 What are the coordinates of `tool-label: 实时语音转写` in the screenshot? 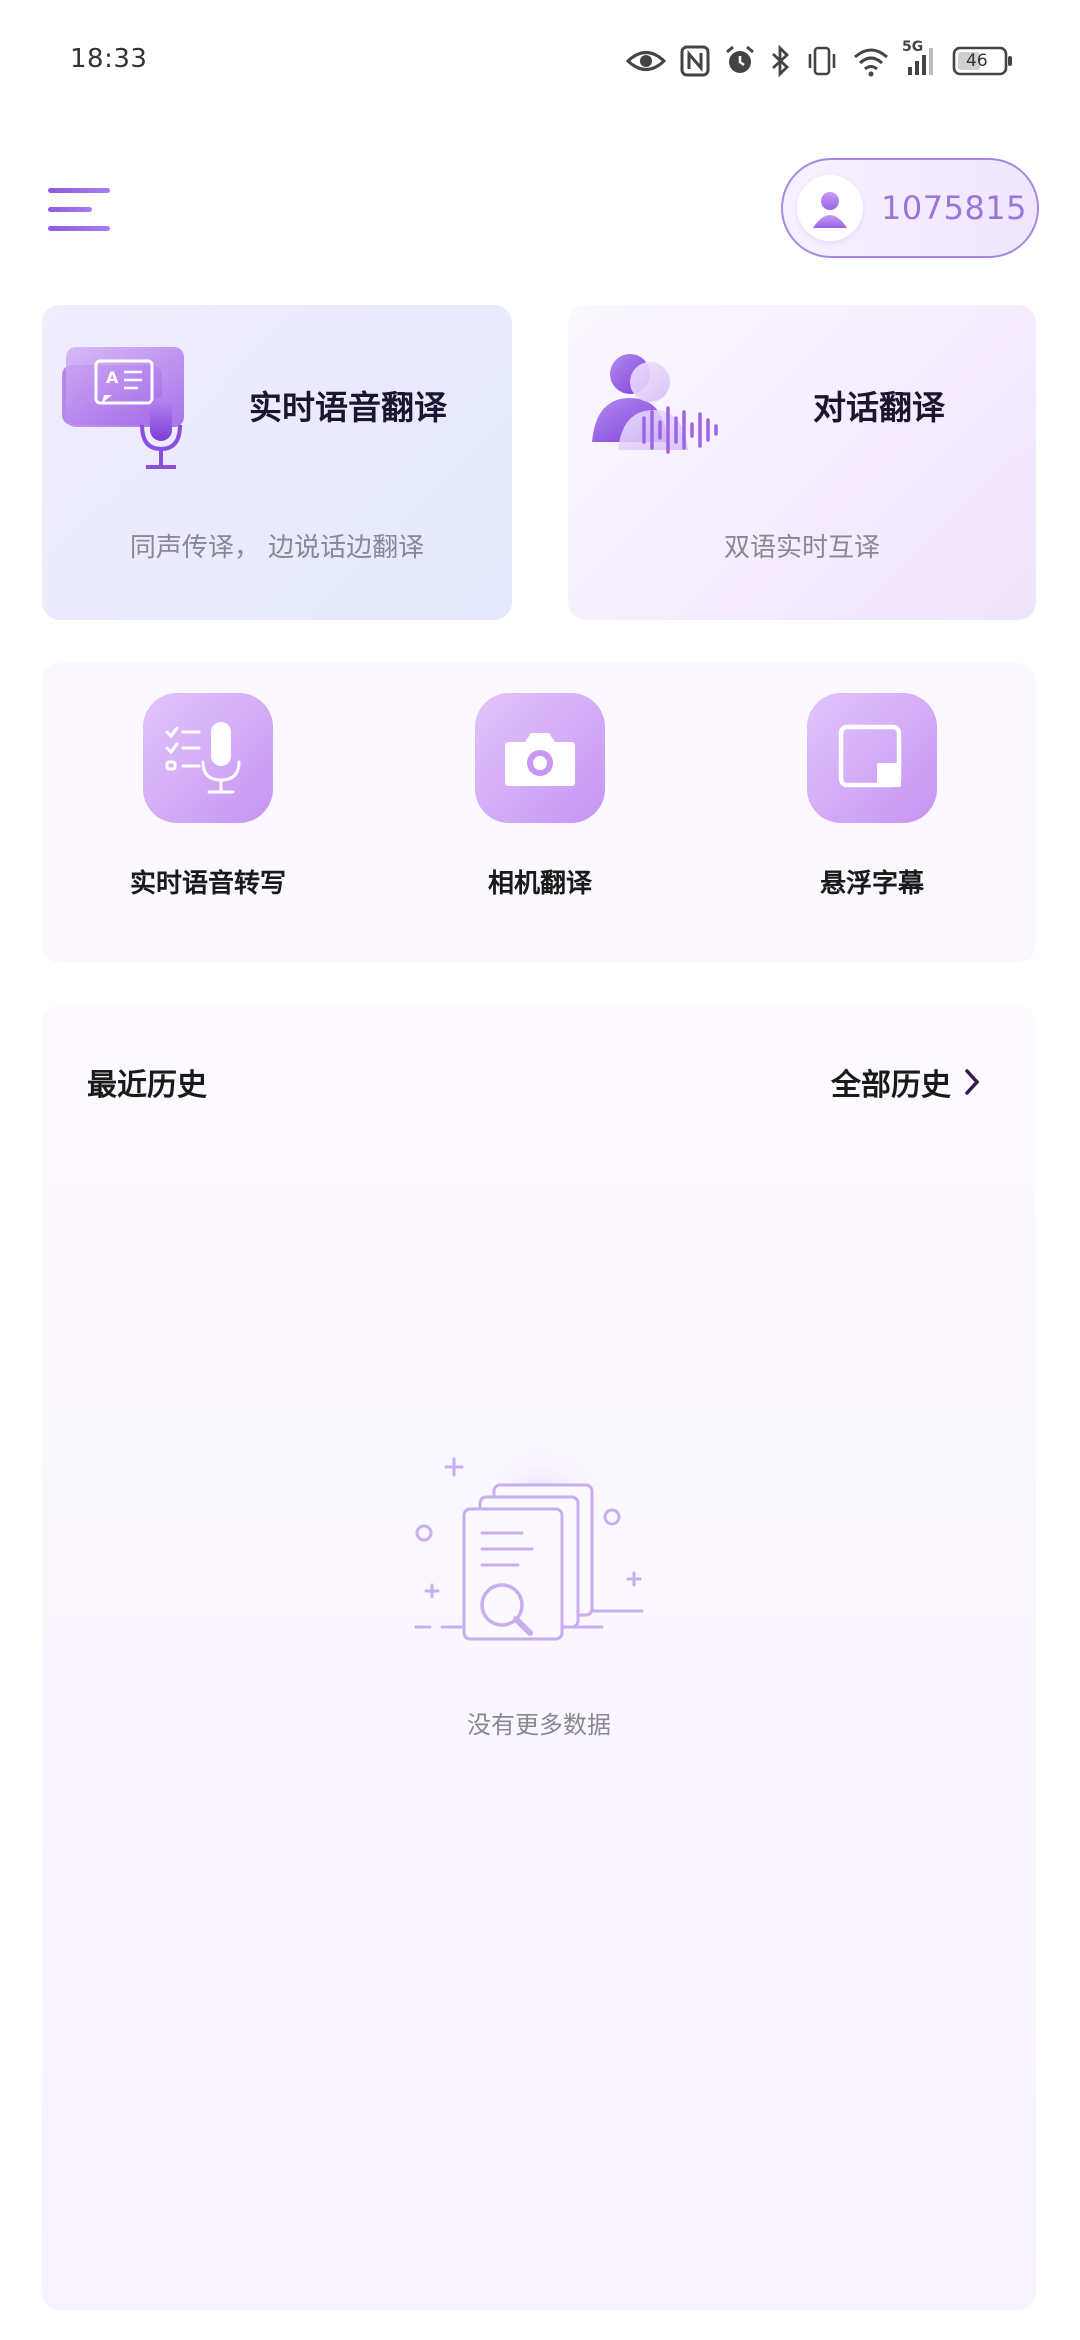 It's located at (207, 884).